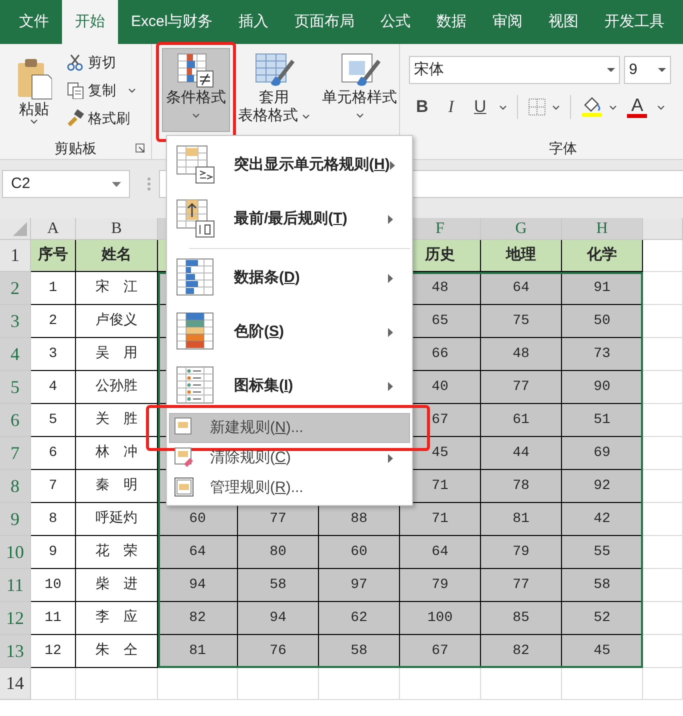  Describe the element at coordinates (15, 321) in the screenshot. I see `row-header: 3` at that location.